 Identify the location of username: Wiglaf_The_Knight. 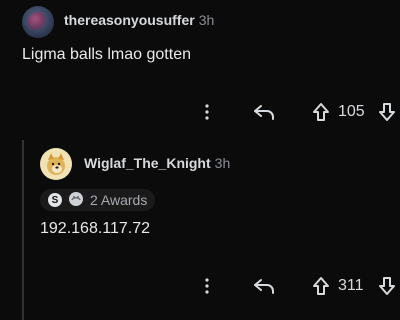
(147, 163).